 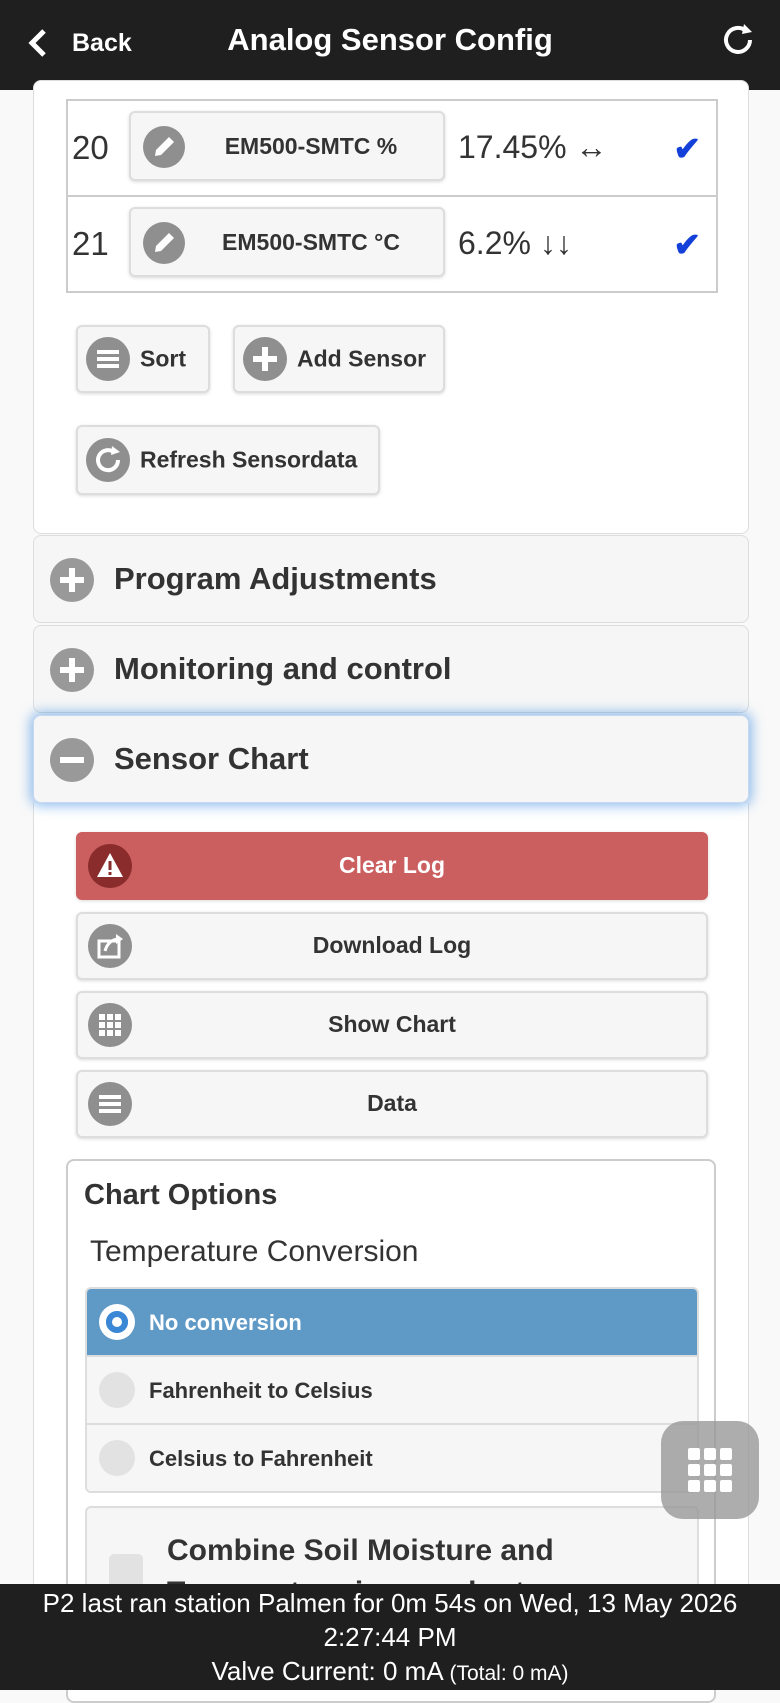 I want to click on show-chart-label: Show Chart, so click(x=392, y=1024).